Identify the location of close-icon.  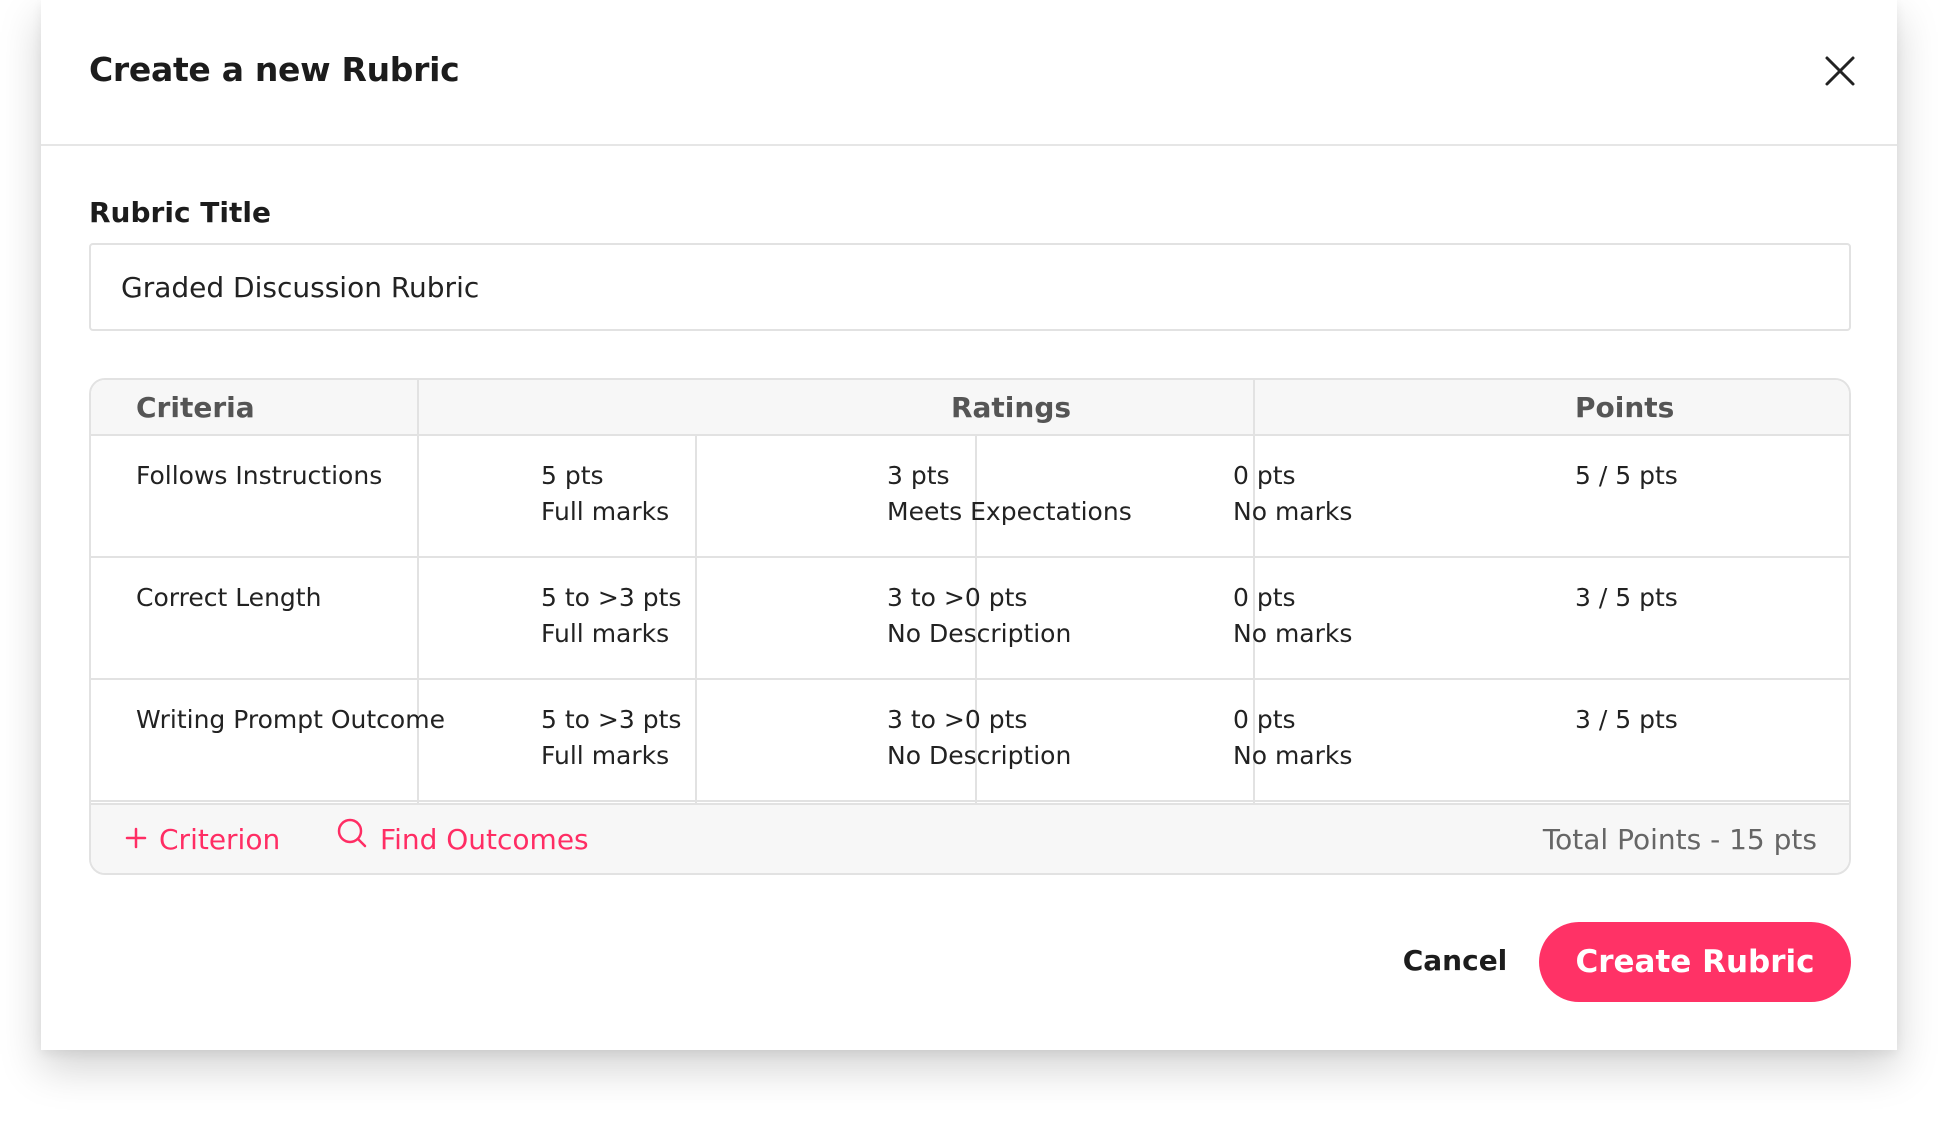
(1840, 71).